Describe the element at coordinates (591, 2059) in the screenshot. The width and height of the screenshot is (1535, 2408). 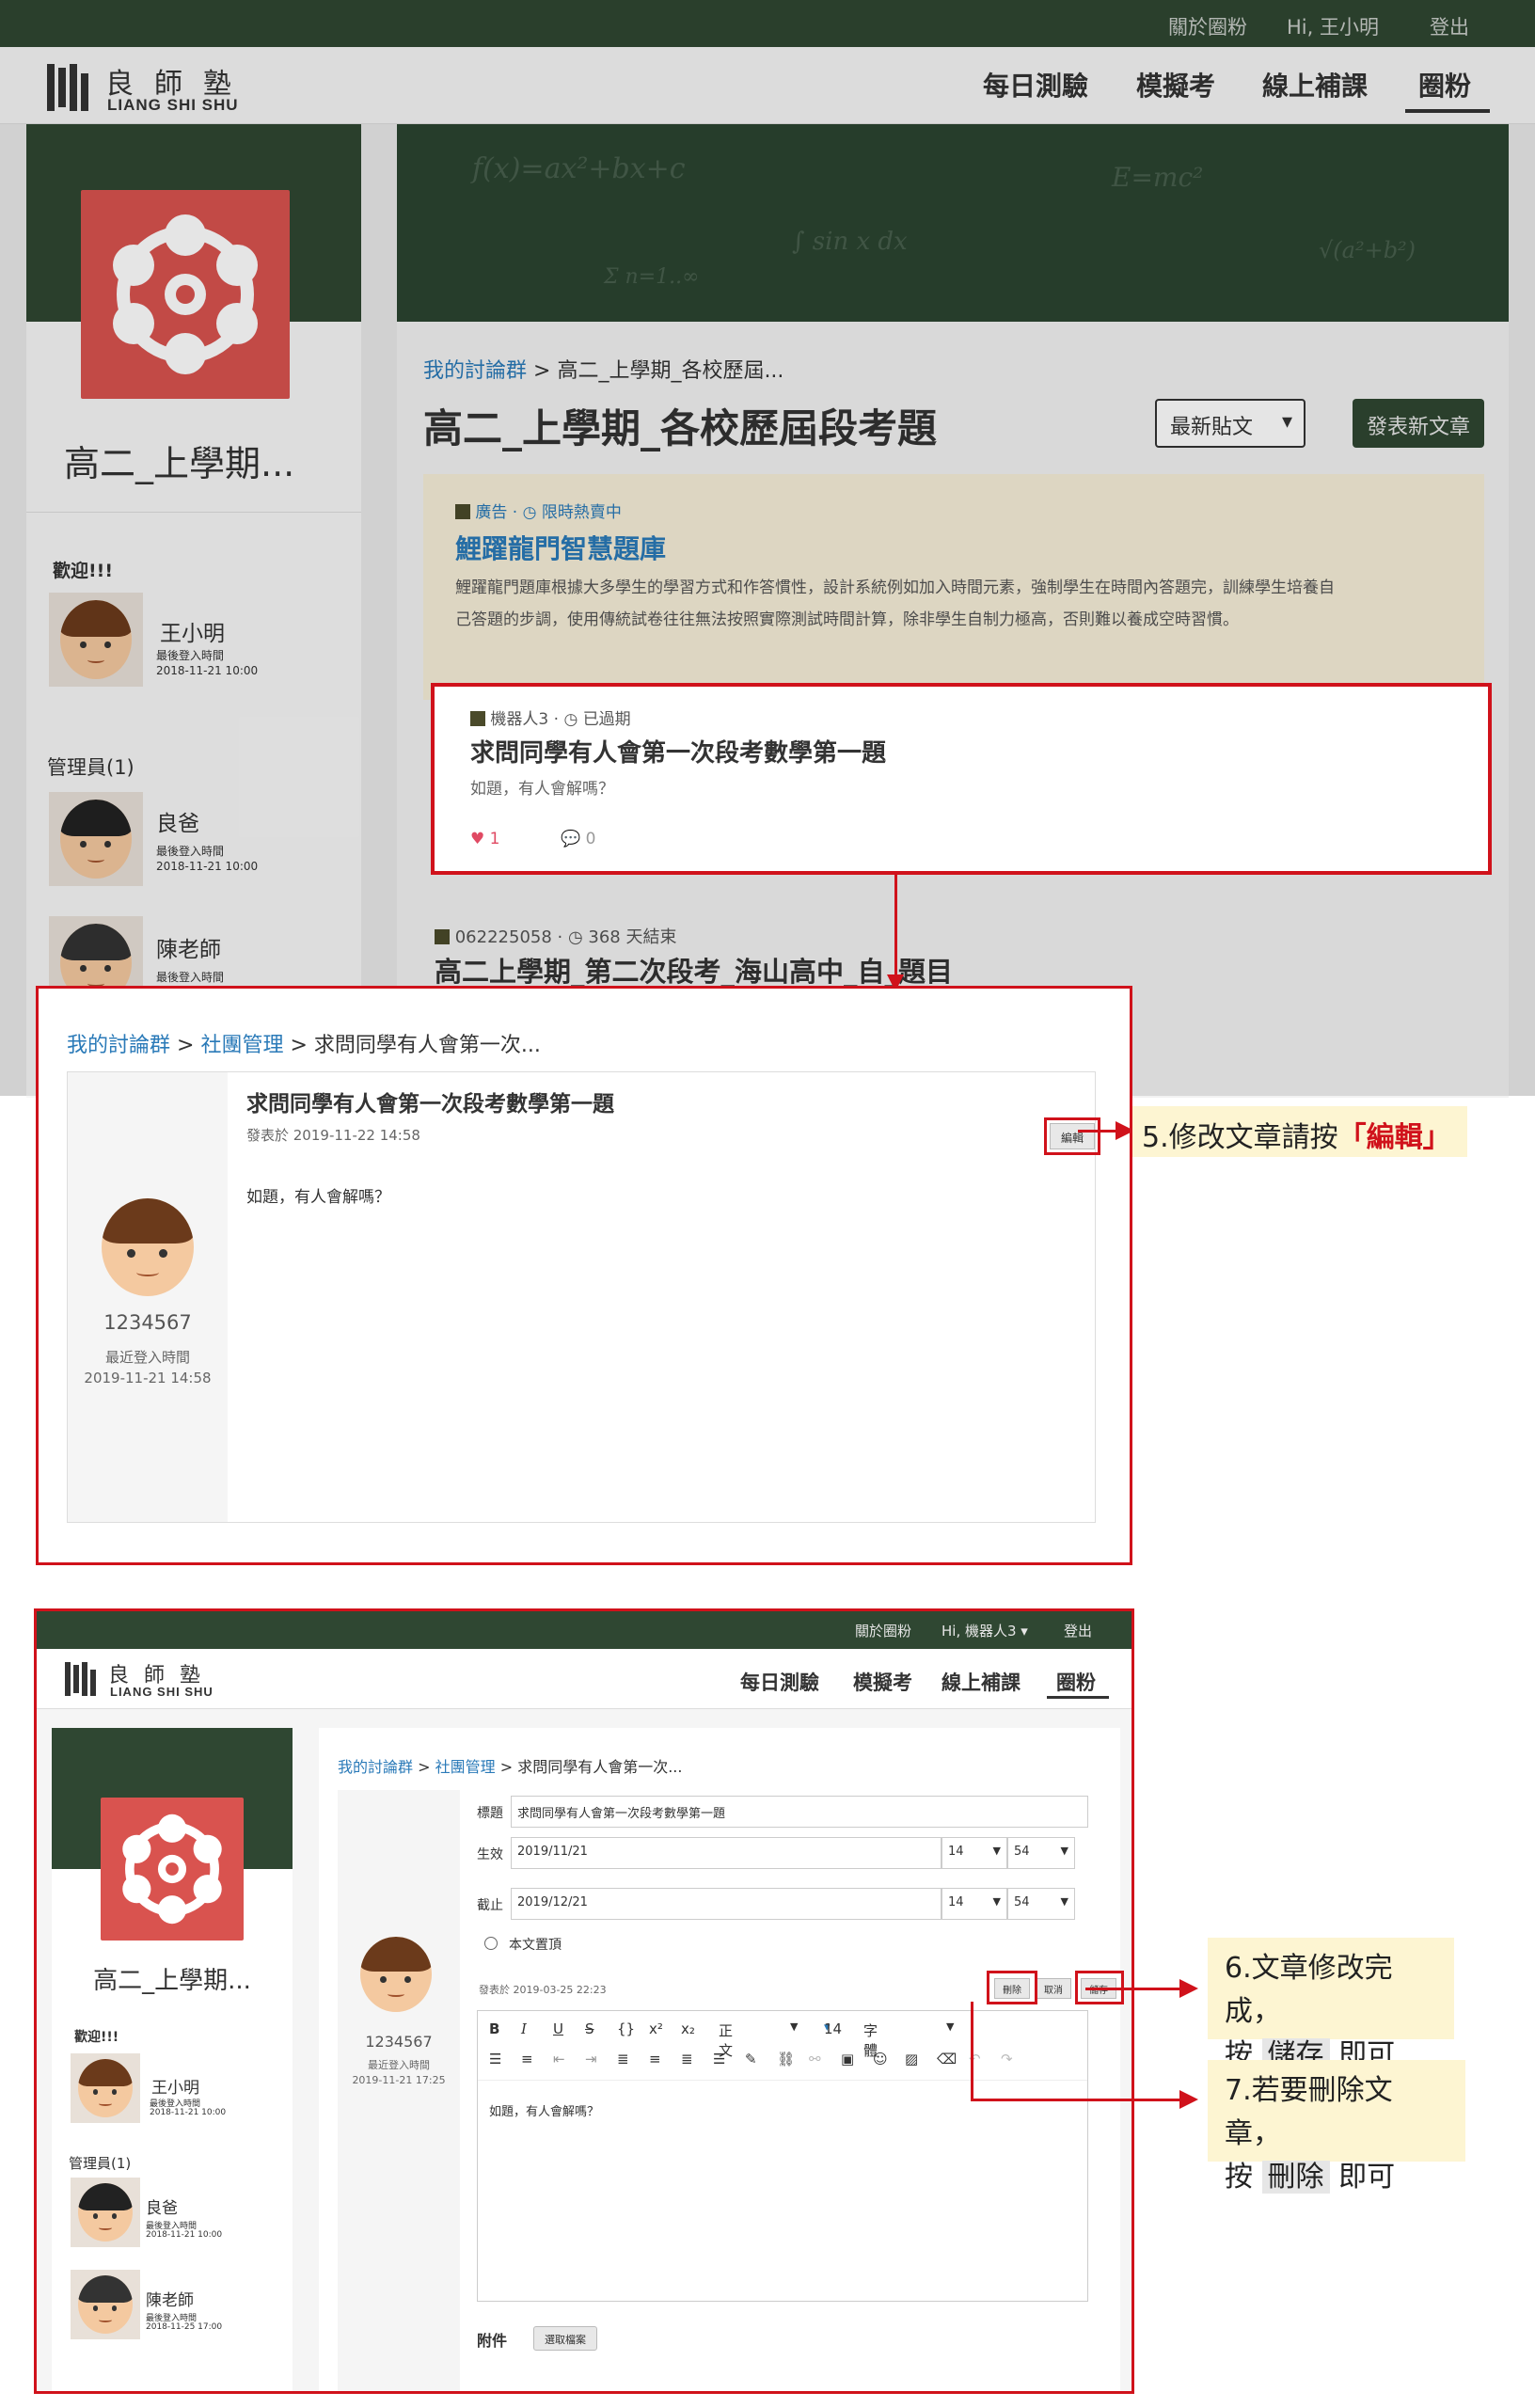
I see `indent-icon: ⇥` at that location.